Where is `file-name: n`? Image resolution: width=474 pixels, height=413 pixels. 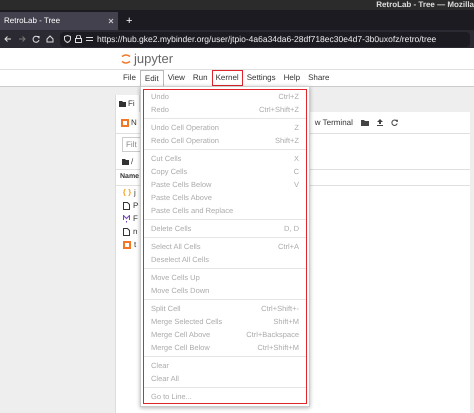
file-name: n is located at coordinates (135, 232).